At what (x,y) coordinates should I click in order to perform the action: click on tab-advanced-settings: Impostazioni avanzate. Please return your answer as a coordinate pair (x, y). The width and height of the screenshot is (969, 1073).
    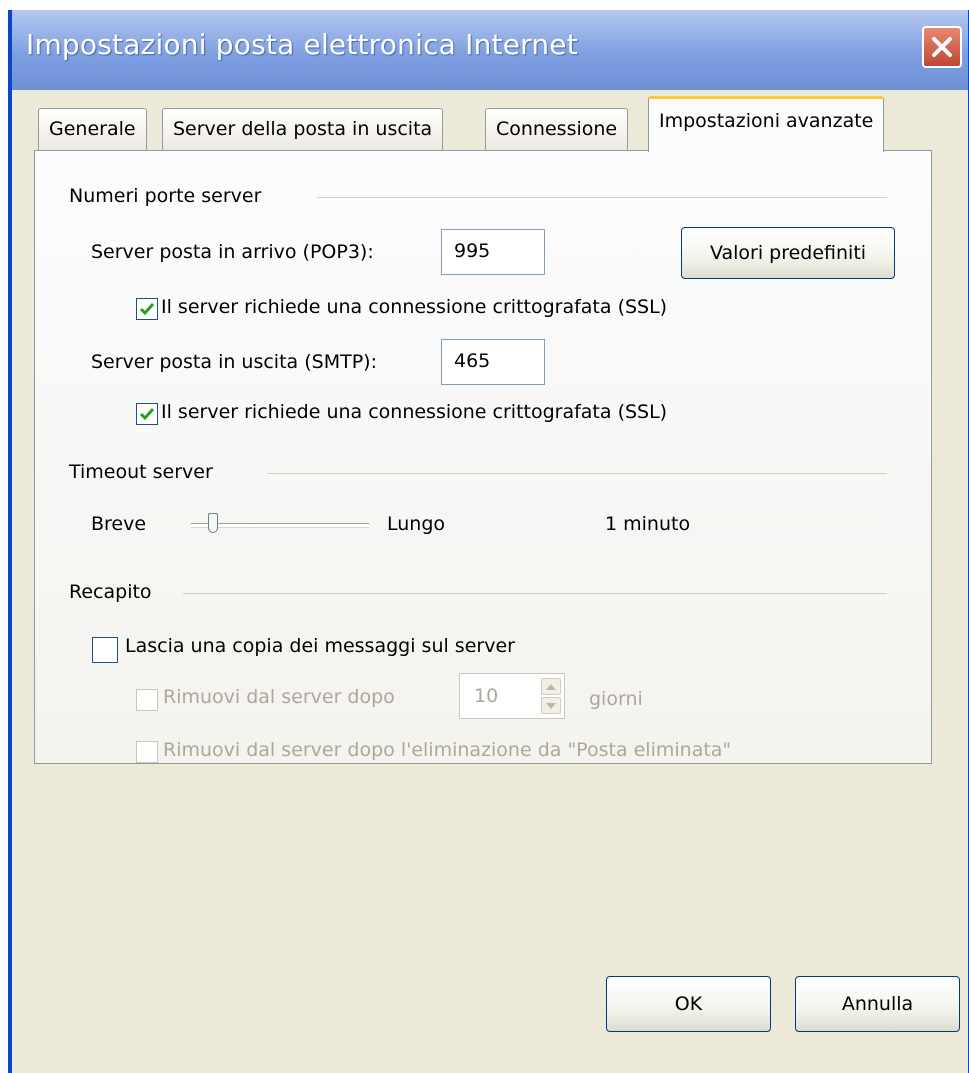
    Looking at the image, I should click on (766, 124).